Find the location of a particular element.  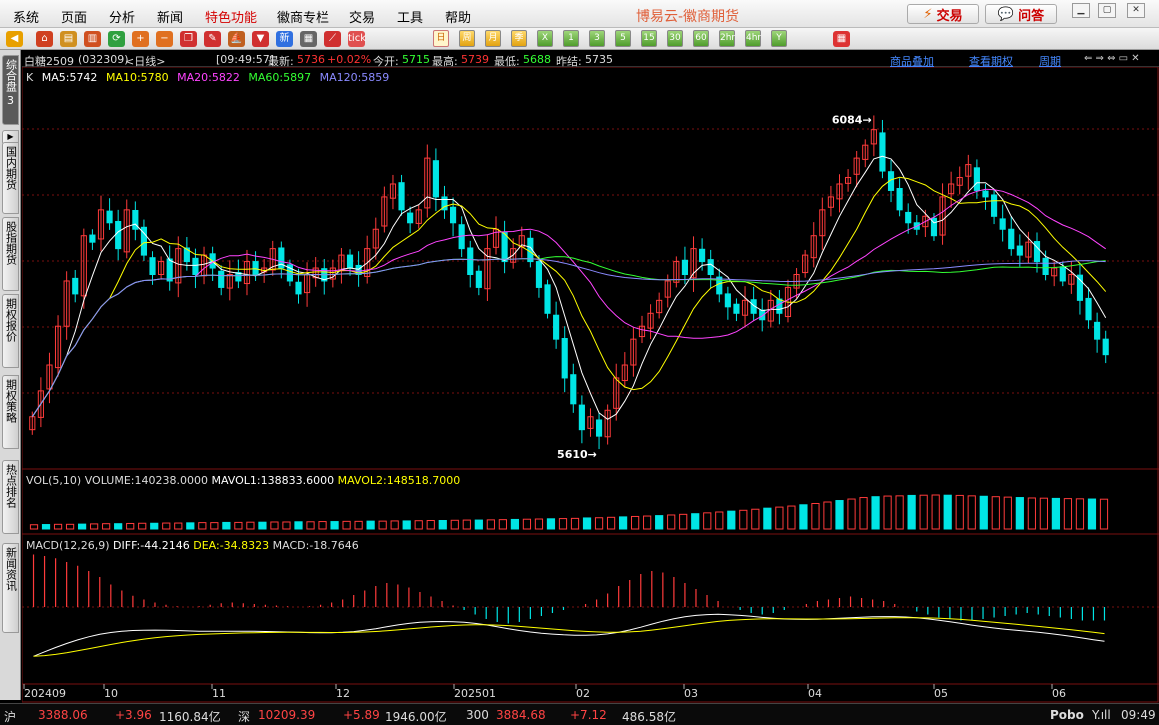

tick-icon: tick is located at coordinates (357, 39).